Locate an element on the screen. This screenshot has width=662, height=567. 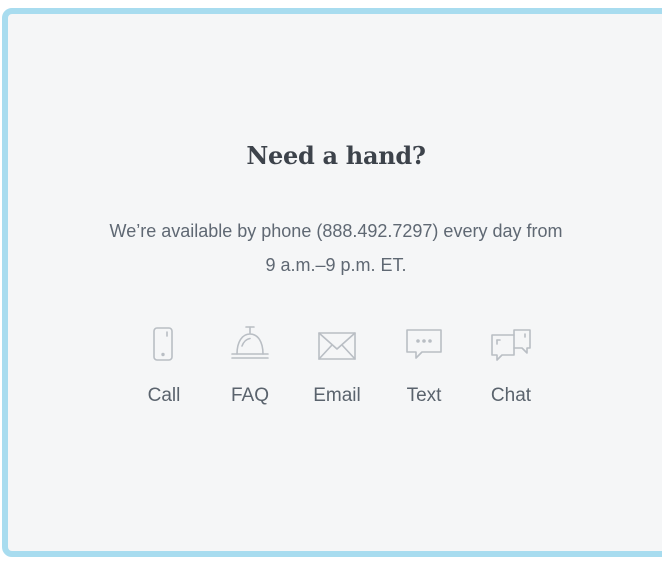
contact-option-label: Chat is located at coordinates (511, 395).